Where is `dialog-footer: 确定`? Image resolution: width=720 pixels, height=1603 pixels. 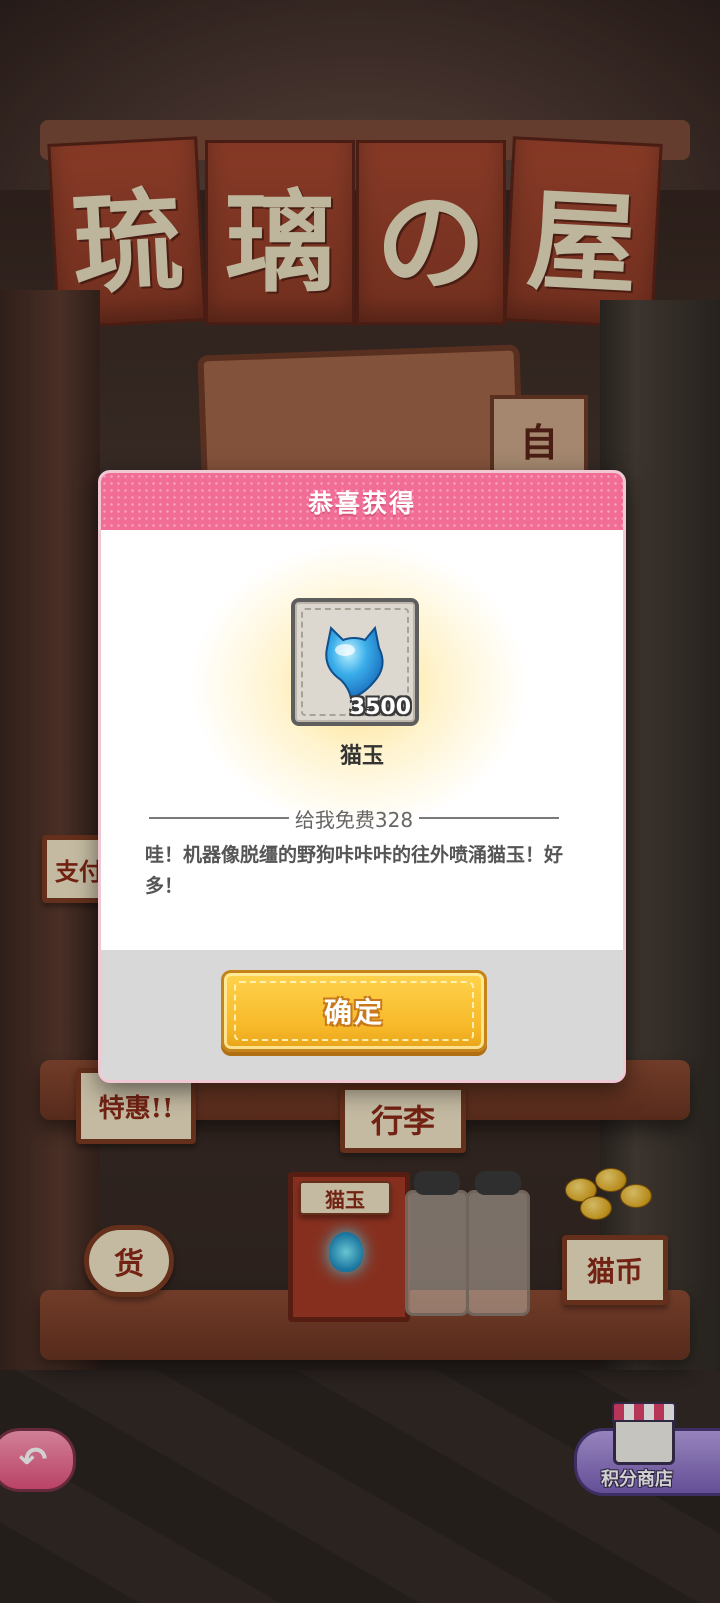
dialog-footer: 确定 is located at coordinates (362, 1015).